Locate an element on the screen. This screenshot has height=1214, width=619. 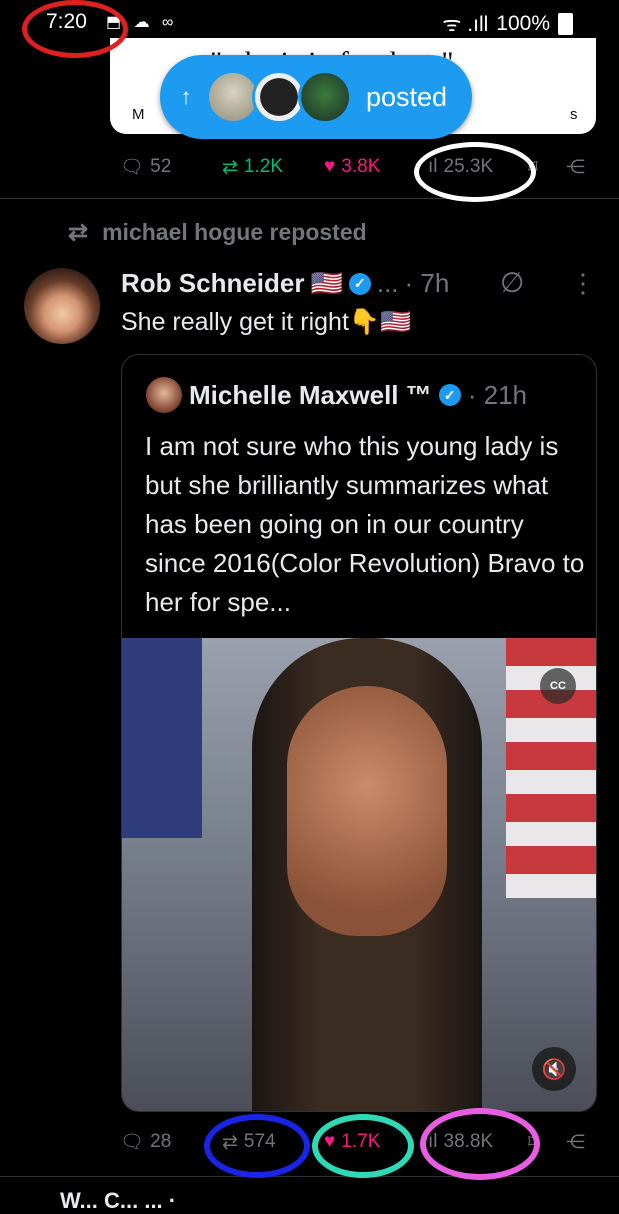
post-time: · 7h is located at coordinates (427, 283).